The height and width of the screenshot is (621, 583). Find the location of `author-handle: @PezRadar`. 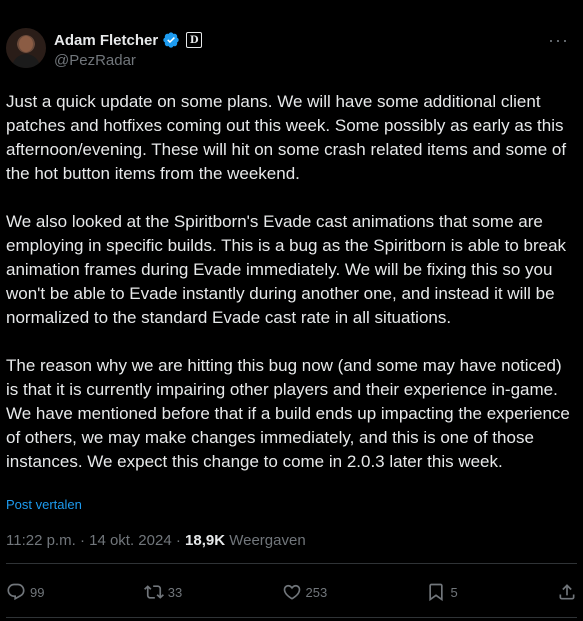

author-handle: @PezRadar is located at coordinates (95, 60).